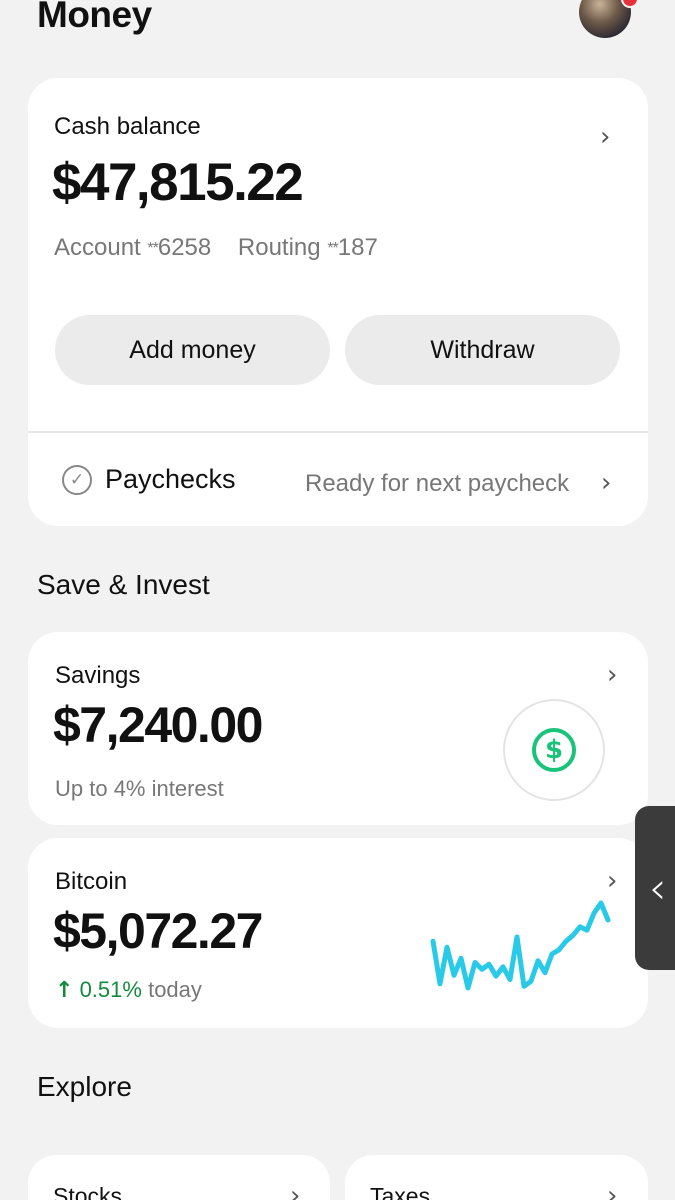 This screenshot has width=675, height=1200. What do you see at coordinates (175, 989) in the screenshot?
I see `bitcoin-change-suffix: today` at bounding box center [175, 989].